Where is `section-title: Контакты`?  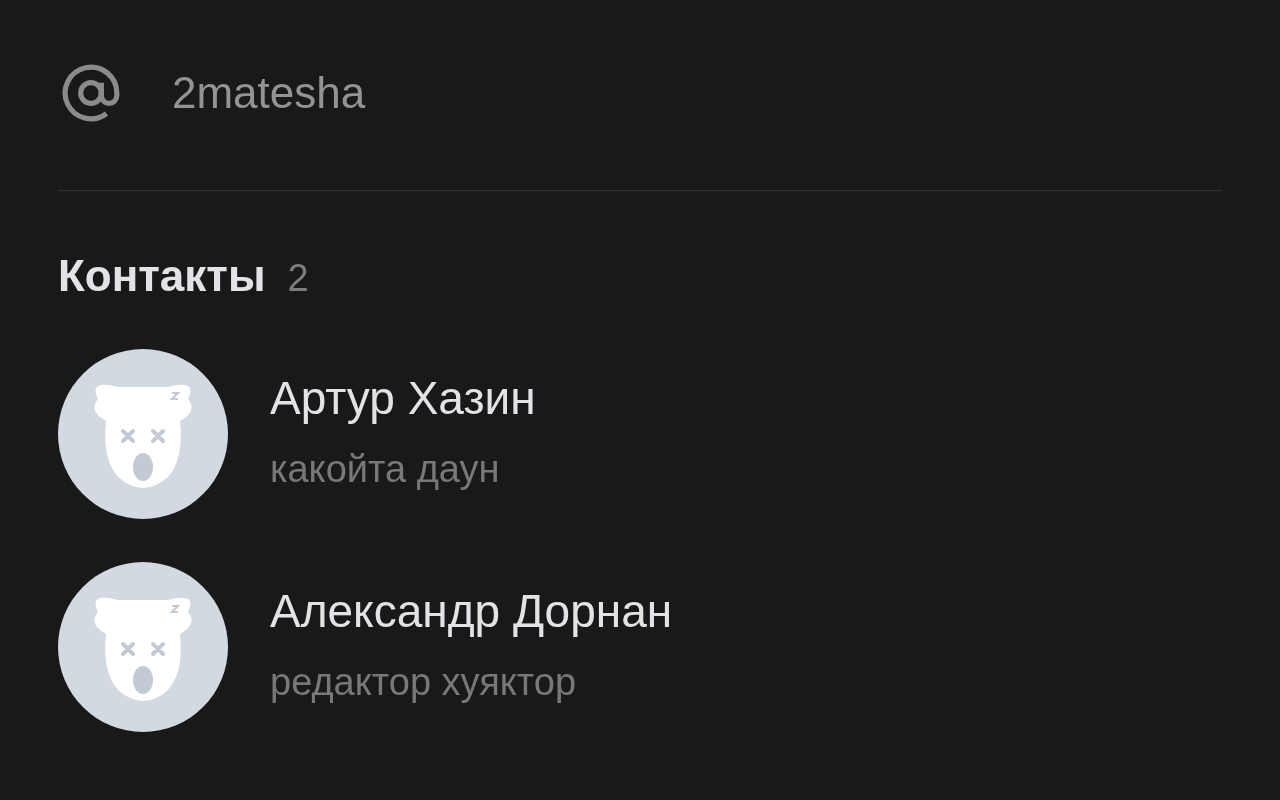
section-title: Контакты is located at coordinates (162, 276).